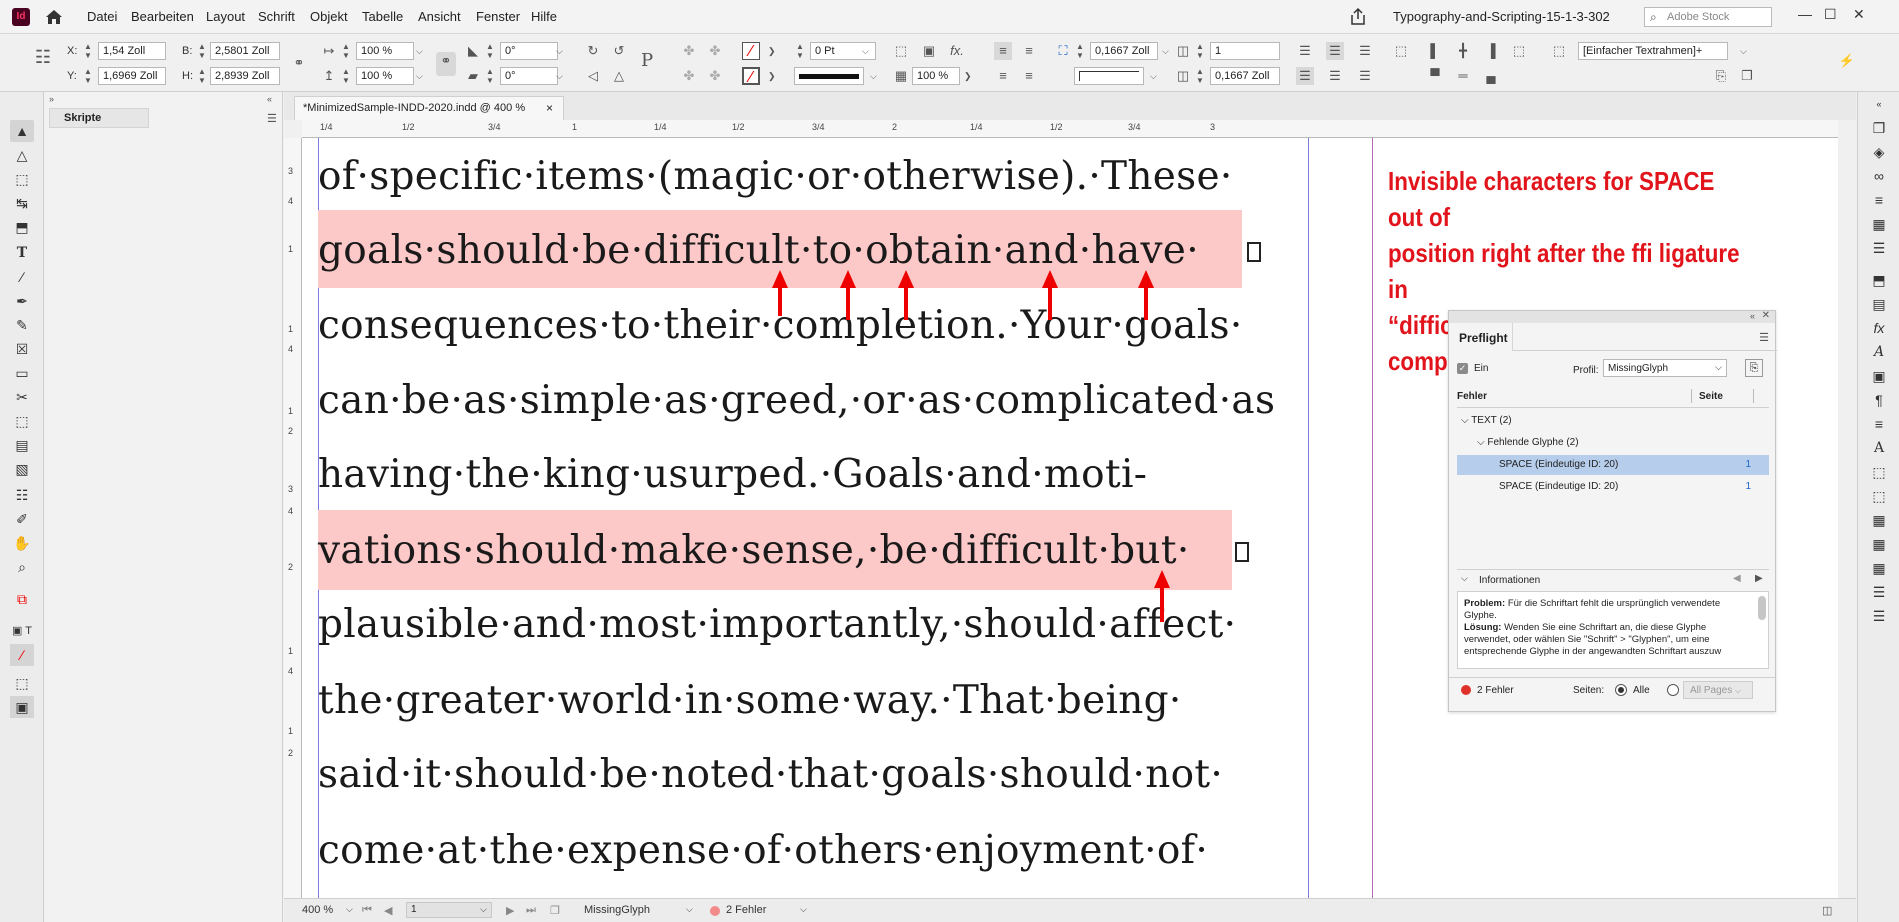 This screenshot has height=922, width=1899. What do you see at coordinates (901, 51) in the screenshot?
I see `fit-frame-icon: ⬚` at bounding box center [901, 51].